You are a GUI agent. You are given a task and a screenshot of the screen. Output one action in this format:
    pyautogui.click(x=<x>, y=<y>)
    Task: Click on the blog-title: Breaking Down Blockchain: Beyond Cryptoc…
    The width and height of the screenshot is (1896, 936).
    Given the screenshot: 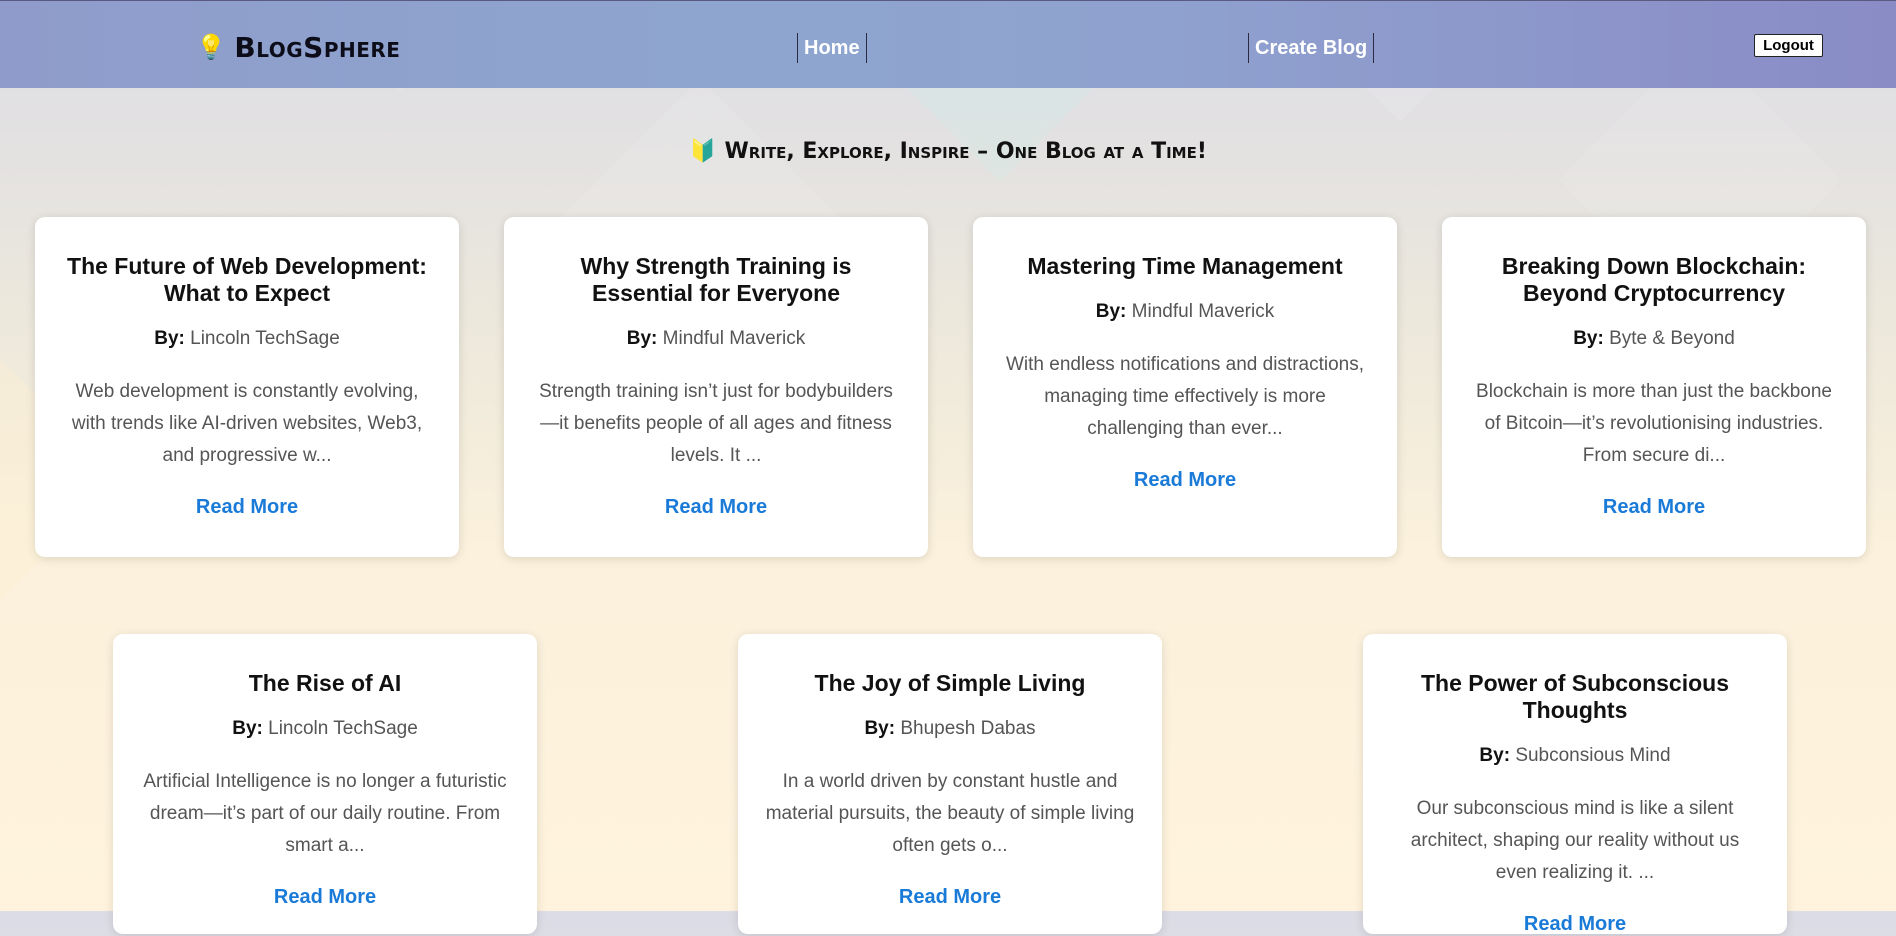 What is the action you would take?
    pyautogui.click(x=1654, y=279)
    